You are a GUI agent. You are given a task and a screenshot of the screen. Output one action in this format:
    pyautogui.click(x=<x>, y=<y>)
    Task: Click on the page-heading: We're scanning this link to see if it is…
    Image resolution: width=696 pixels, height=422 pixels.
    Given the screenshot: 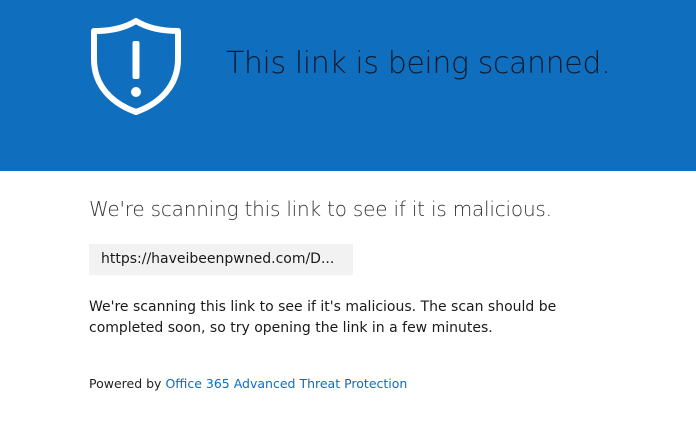 What is the action you would take?
    pyautogui.click(x=320, y=209)
    